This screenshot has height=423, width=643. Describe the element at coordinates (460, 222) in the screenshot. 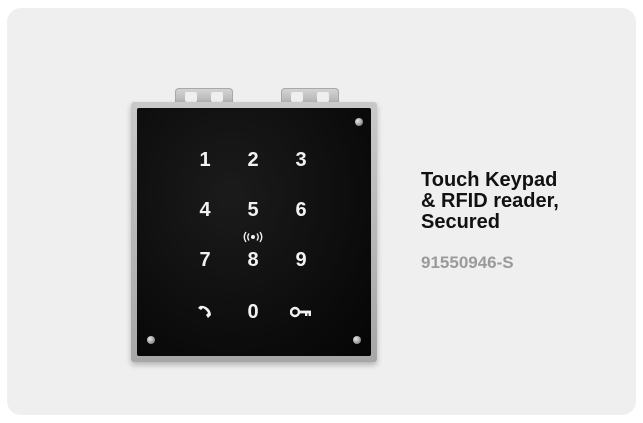

I see `product-title-line-3: Secured` at that location.